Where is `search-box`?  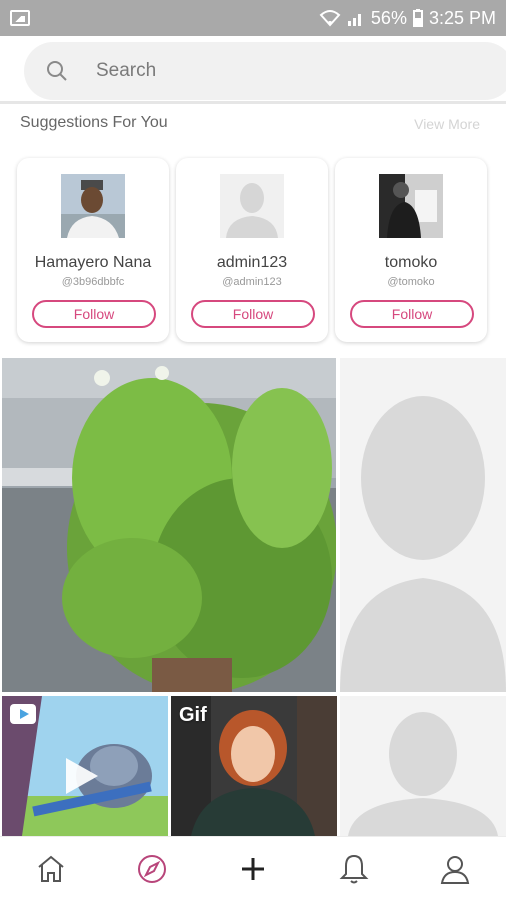 search-box is located at coordinates (265, 71).